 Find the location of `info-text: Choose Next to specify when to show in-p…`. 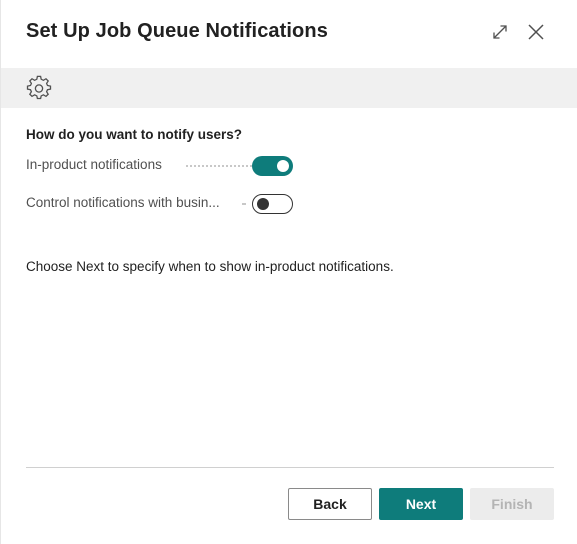

info-text: Choose Next to specify when to show in-p… is located at coordinates (210, 266).